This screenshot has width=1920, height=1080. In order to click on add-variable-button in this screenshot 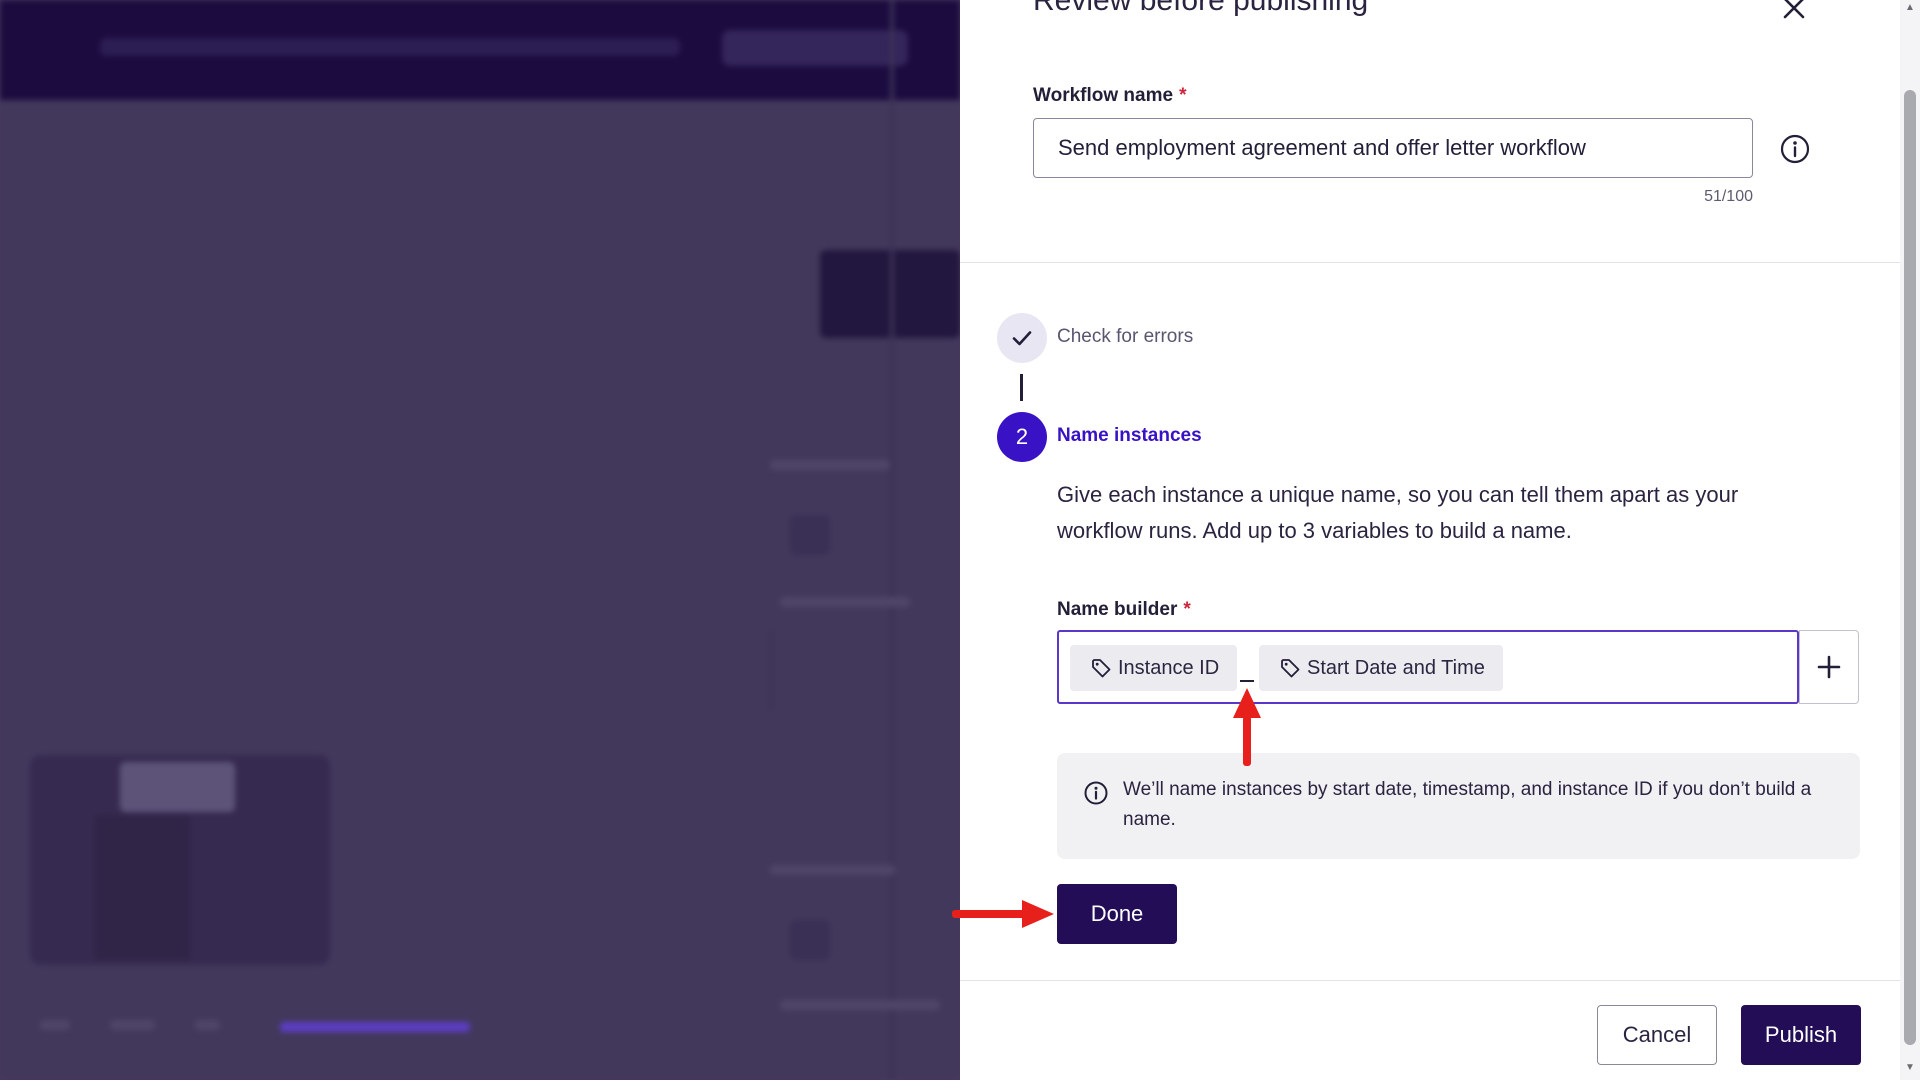, I will do `click(1829, 667)`.